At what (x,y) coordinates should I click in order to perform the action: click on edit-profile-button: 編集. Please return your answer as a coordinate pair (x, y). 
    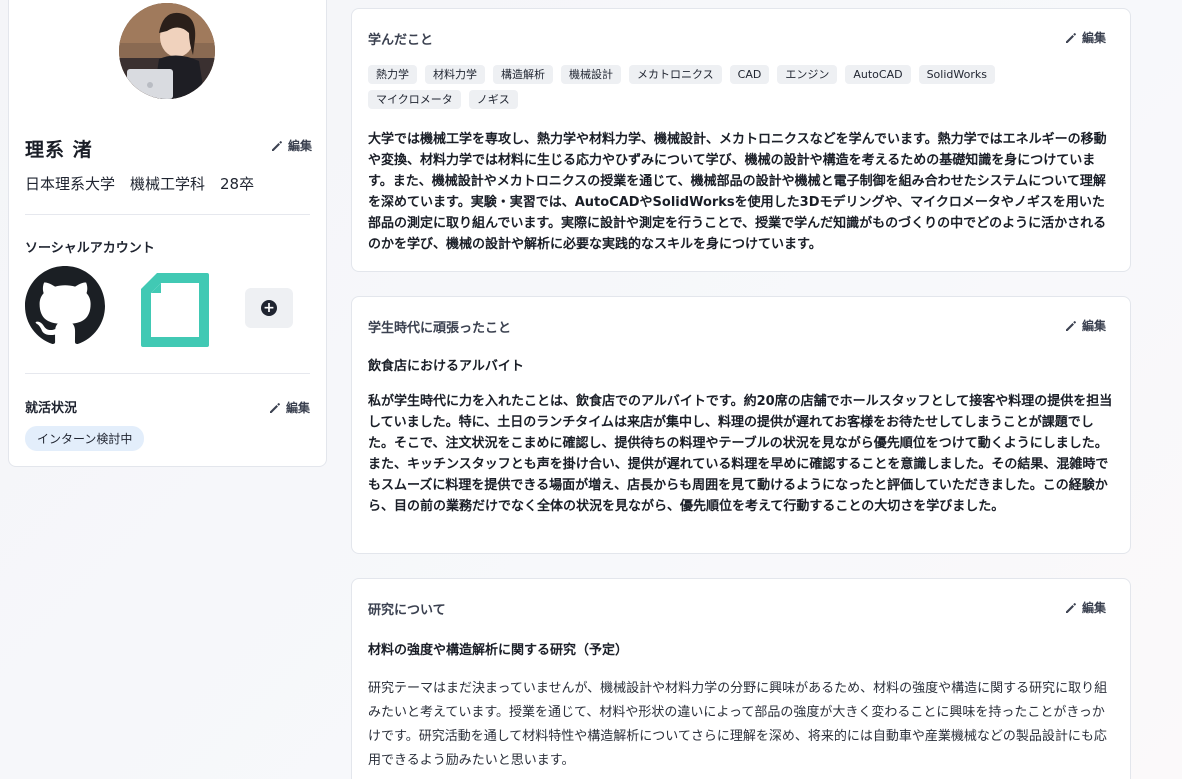
    Looking at the image, I should click on (291, 145).